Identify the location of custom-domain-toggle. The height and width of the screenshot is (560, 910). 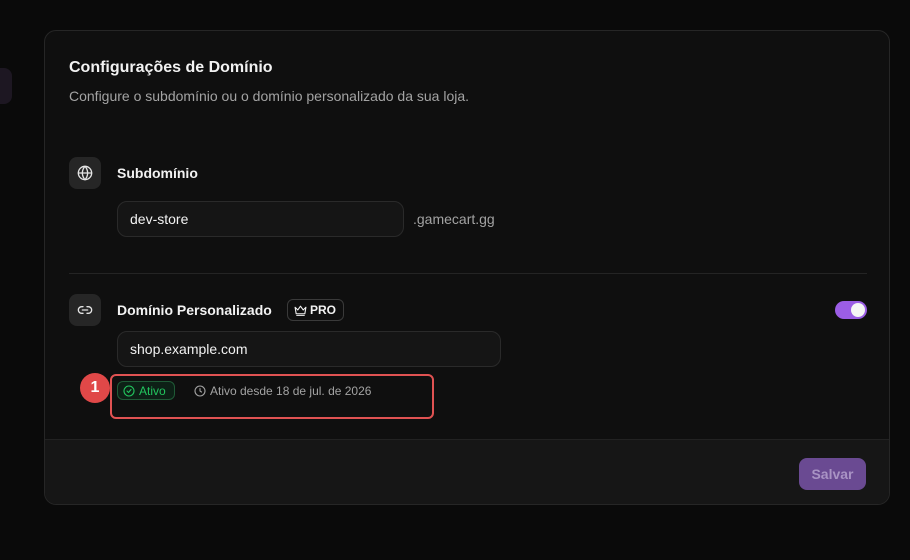
(851, 310).